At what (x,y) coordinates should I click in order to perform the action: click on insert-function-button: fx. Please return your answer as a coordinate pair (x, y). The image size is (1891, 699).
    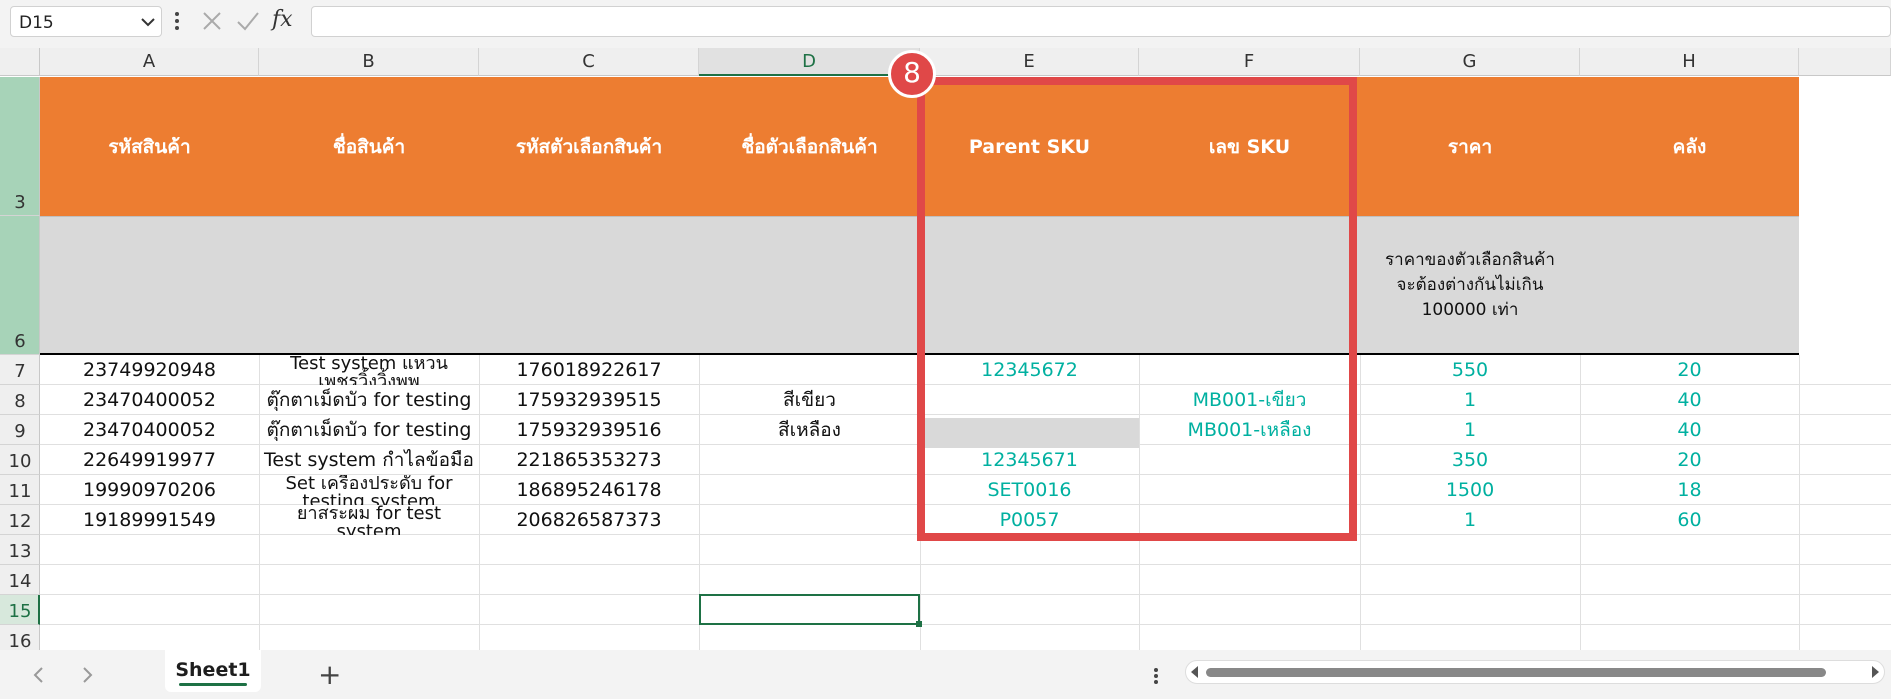
    Looking at the image, I should click on (289, 21).